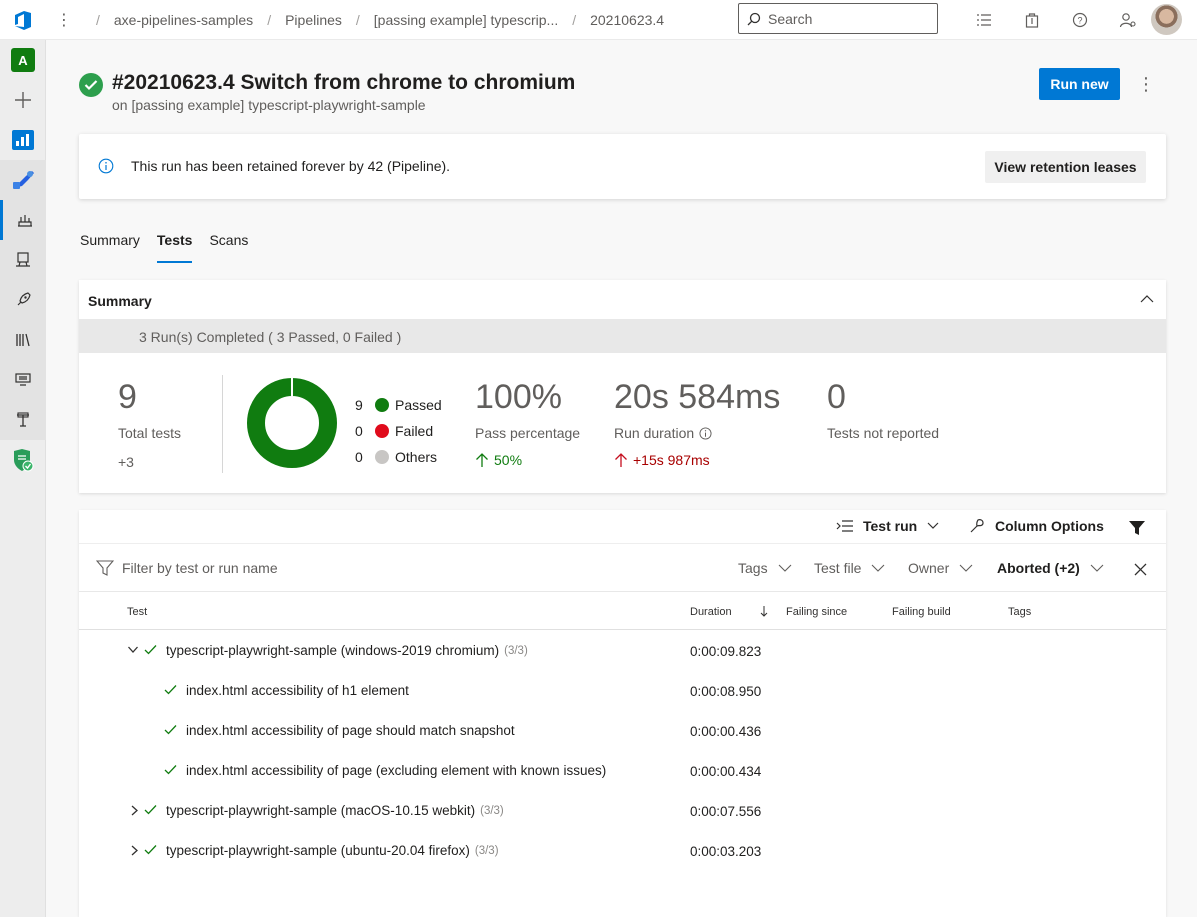 Image resolution: width=1197 pixels, height=917 pixels. Describe the element at coordinates (23, 100) in the screenshot. I see `new-item-plus-icon` at that location.